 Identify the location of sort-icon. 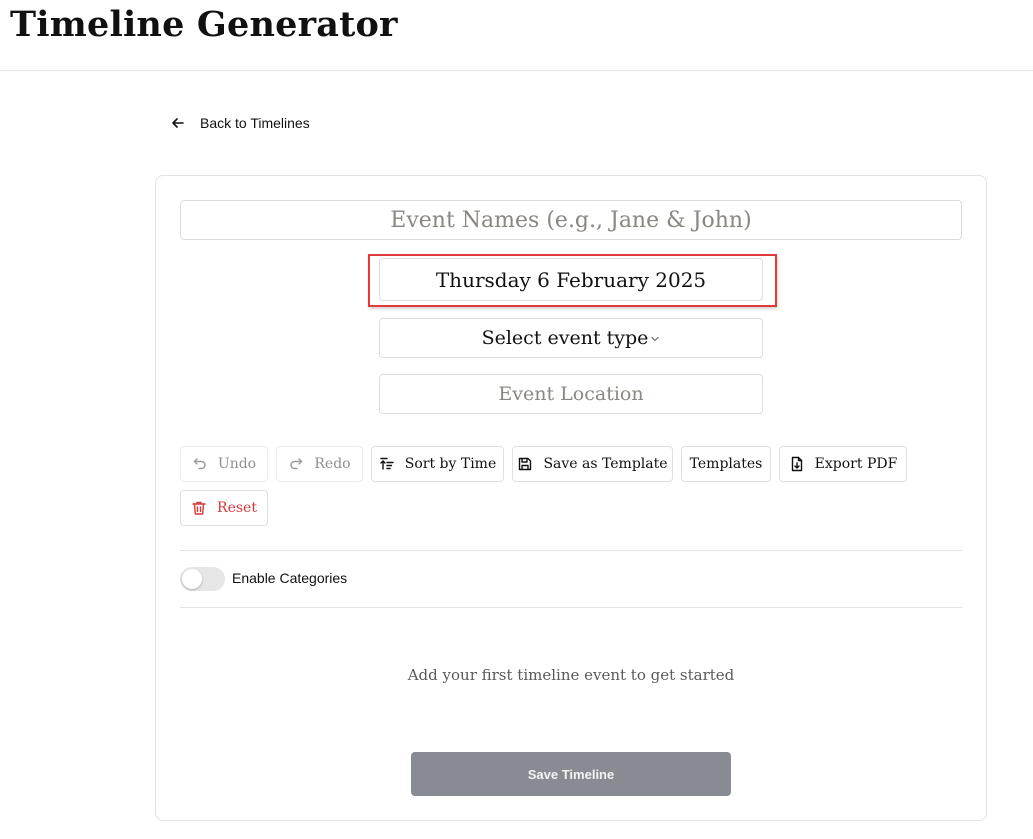
(387, 464).